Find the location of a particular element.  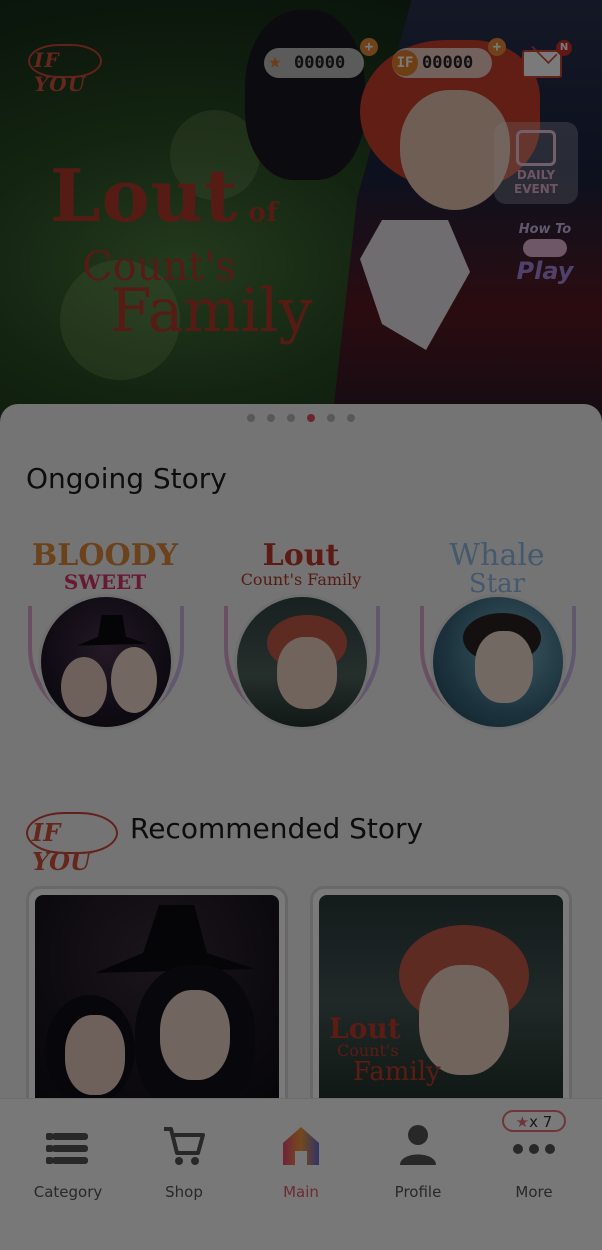

banner-title-line3: Family is located at coordinates (211, 311).